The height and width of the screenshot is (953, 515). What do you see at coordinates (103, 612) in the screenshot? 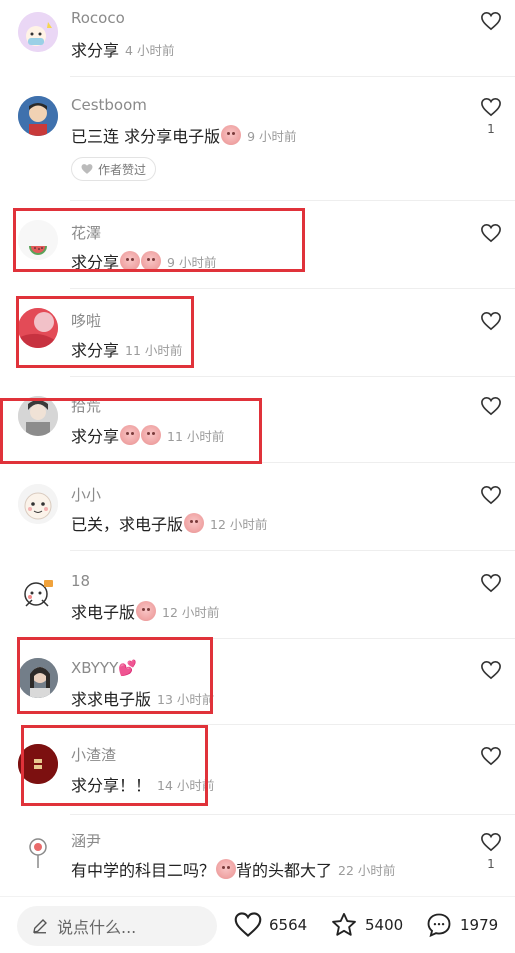
I see `comment-text: 求电子版` at bounding box center [103, 612].